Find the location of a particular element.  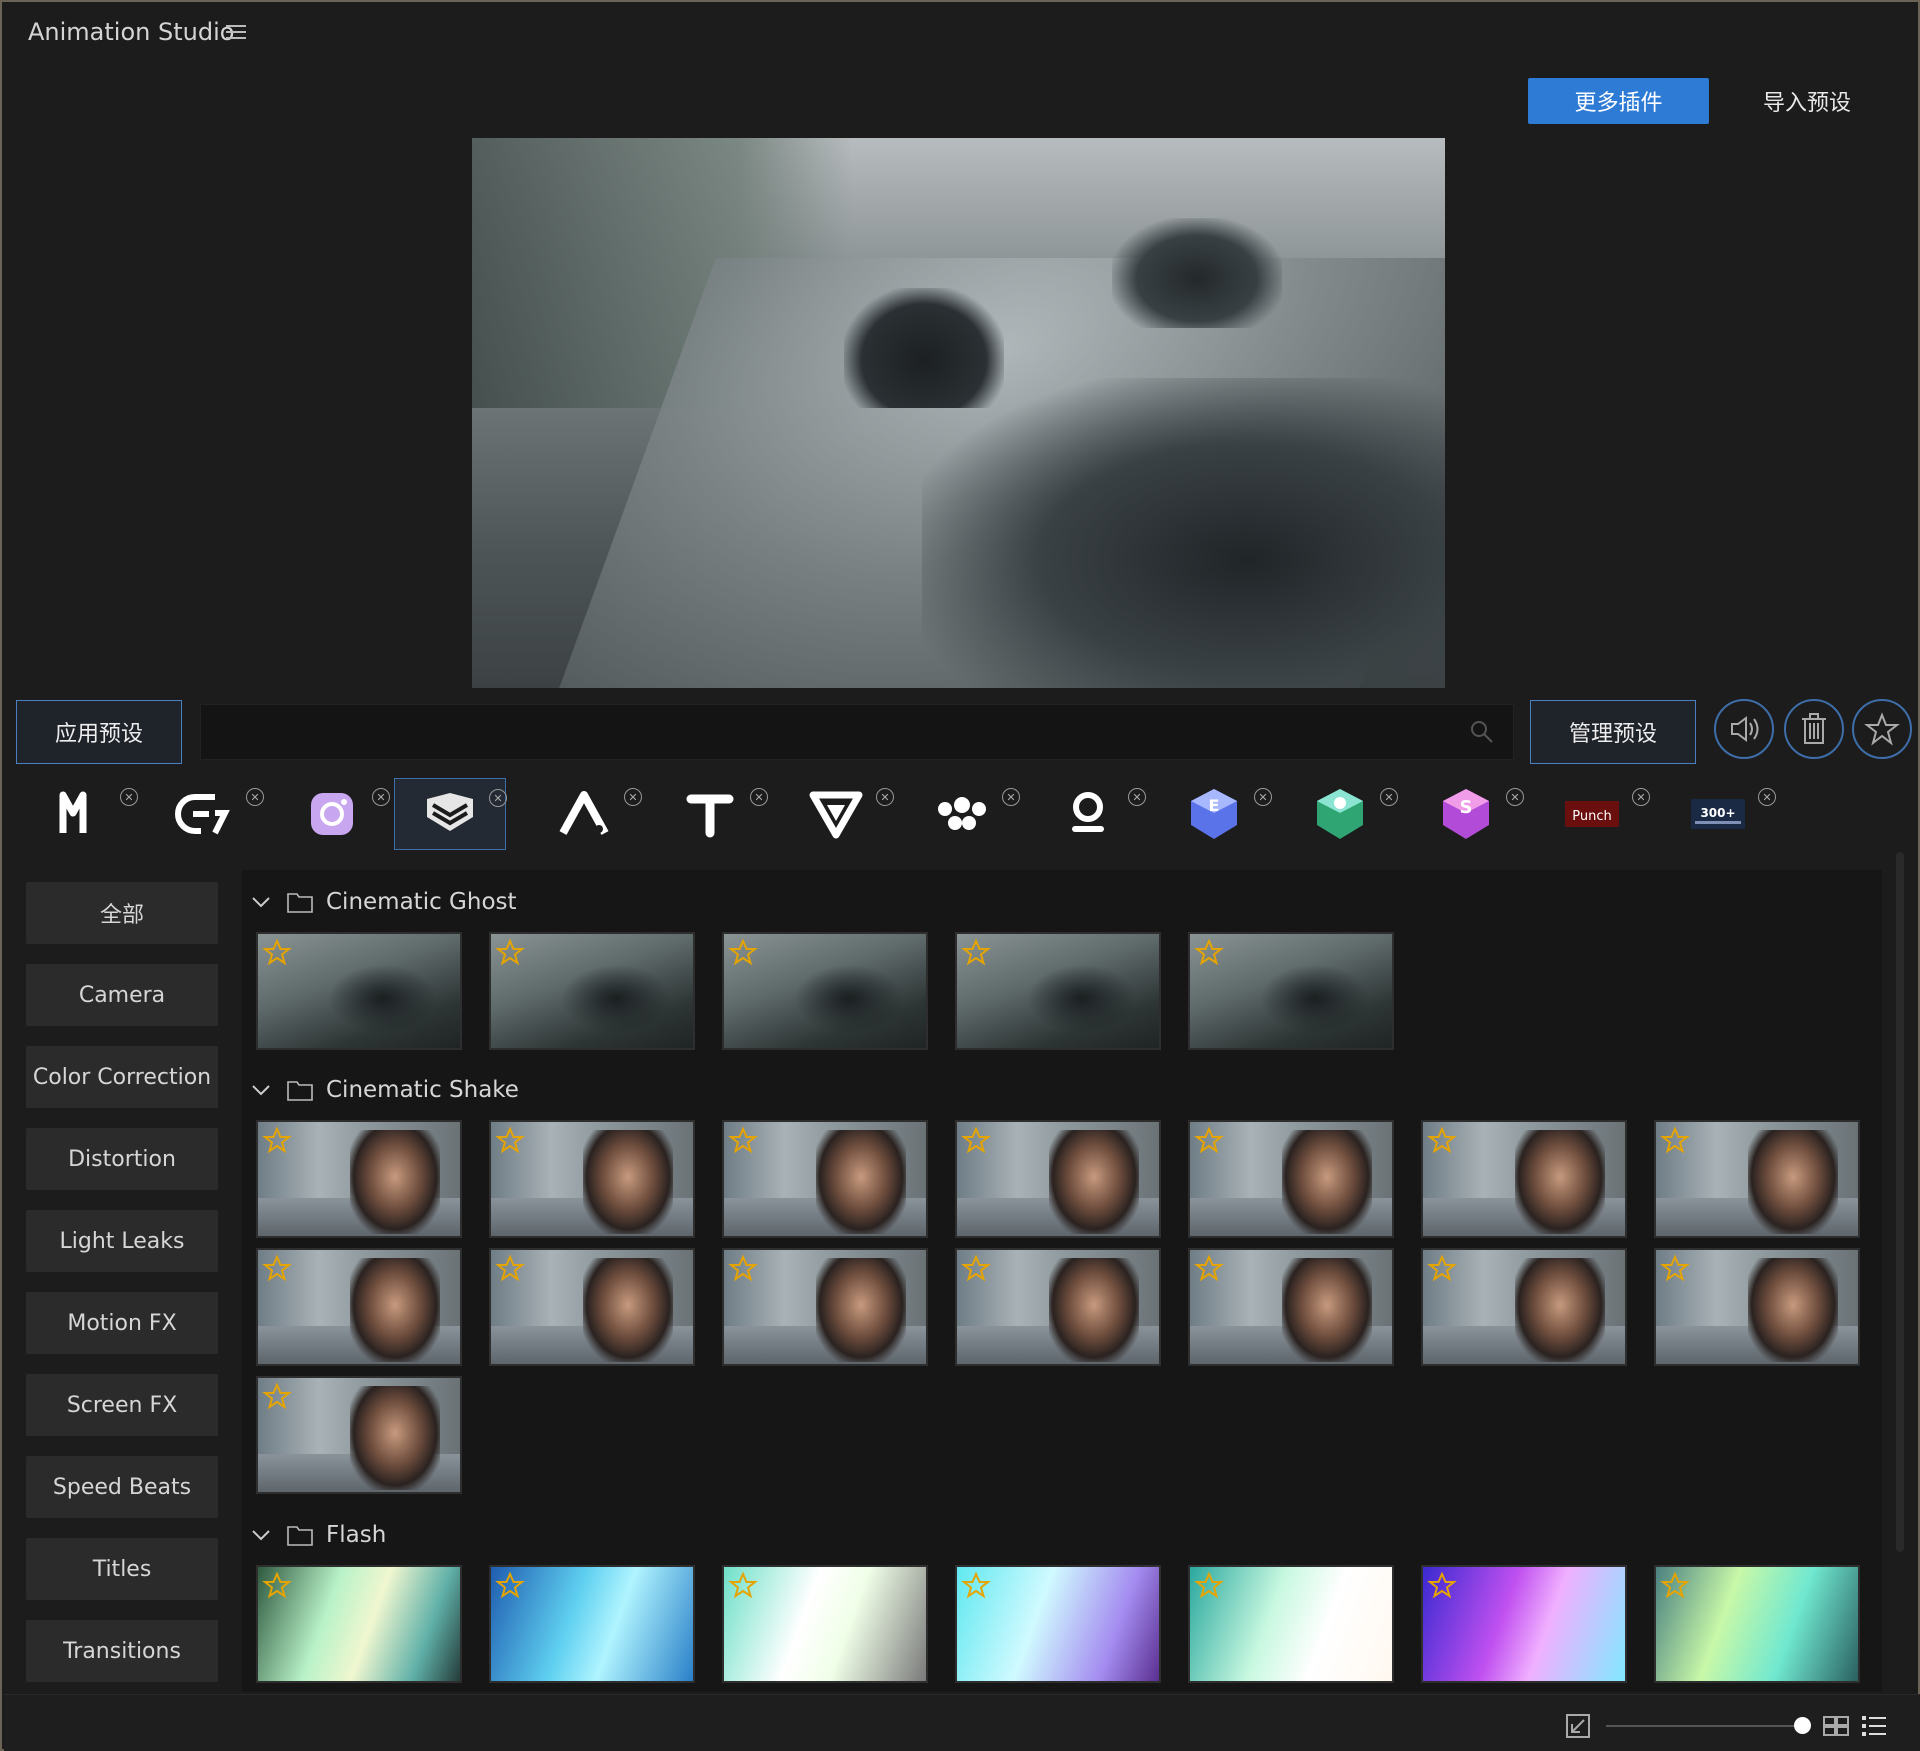

plugin-tab-a: ✕ is located at coordinates (585, 814).